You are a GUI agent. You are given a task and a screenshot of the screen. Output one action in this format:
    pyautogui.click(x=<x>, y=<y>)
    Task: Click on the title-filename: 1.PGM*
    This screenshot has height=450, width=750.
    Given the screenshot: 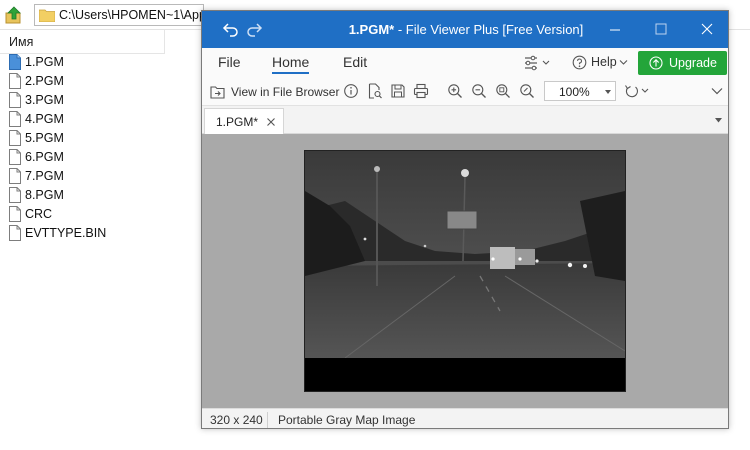 What is the action you would take?
    pyautogui.click(x=371, y=29)
    